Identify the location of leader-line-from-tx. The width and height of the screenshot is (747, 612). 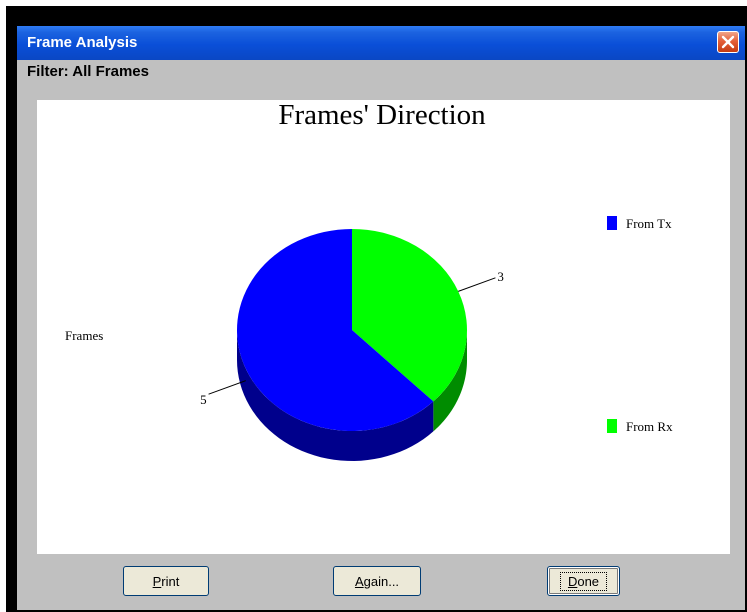
(227, 387).